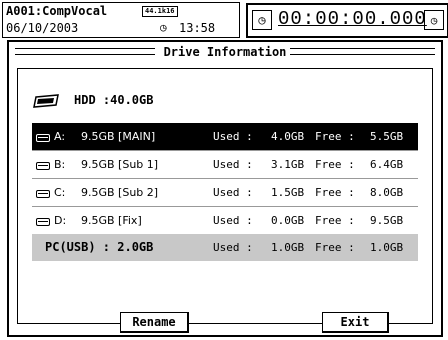 The height and width of the screenshot is (340, 448). Describe the element at coordinates (163, 27) in the screenshot. I see `clock-icon: ◷` at that location.